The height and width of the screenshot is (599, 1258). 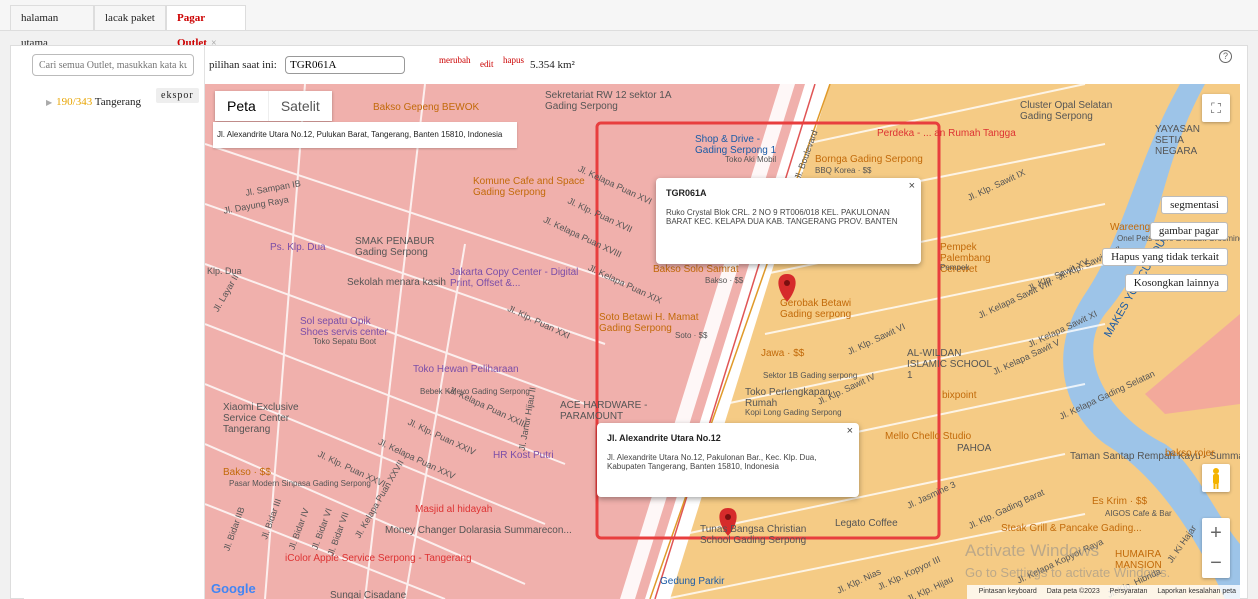 I want to click on tree-item-tangerang: ▶ 190/343 Tangerang, so click(x=93, y=102).